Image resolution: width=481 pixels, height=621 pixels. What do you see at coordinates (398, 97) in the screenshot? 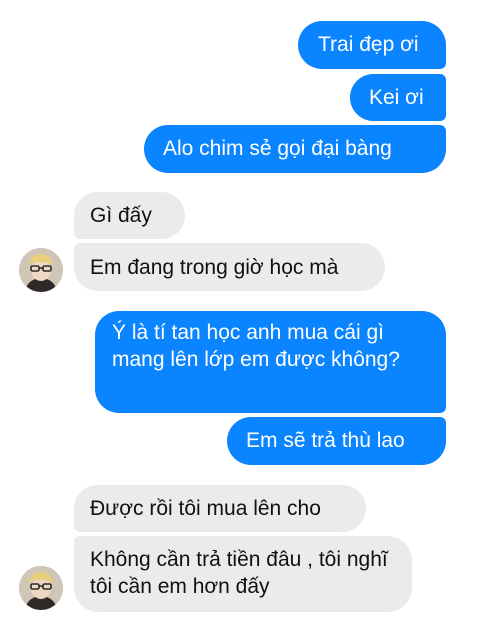
I see `sent-message-bubble: Kei ơi` at bounding box center [398, 97].